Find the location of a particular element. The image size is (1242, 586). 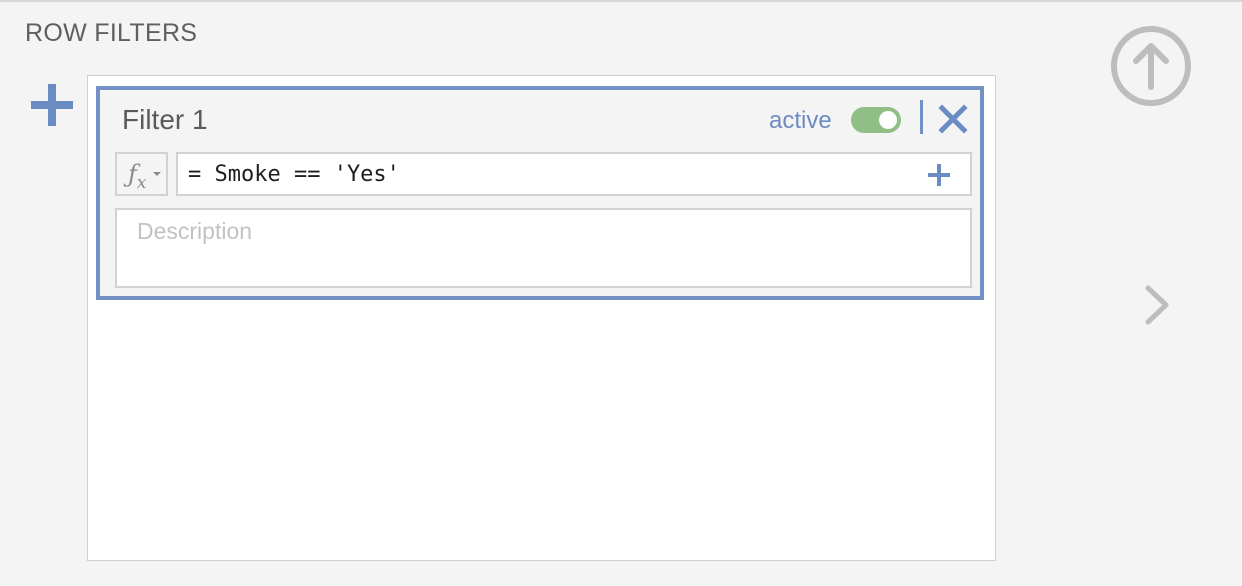

add-filter-button is located at coordinates (52, 105).